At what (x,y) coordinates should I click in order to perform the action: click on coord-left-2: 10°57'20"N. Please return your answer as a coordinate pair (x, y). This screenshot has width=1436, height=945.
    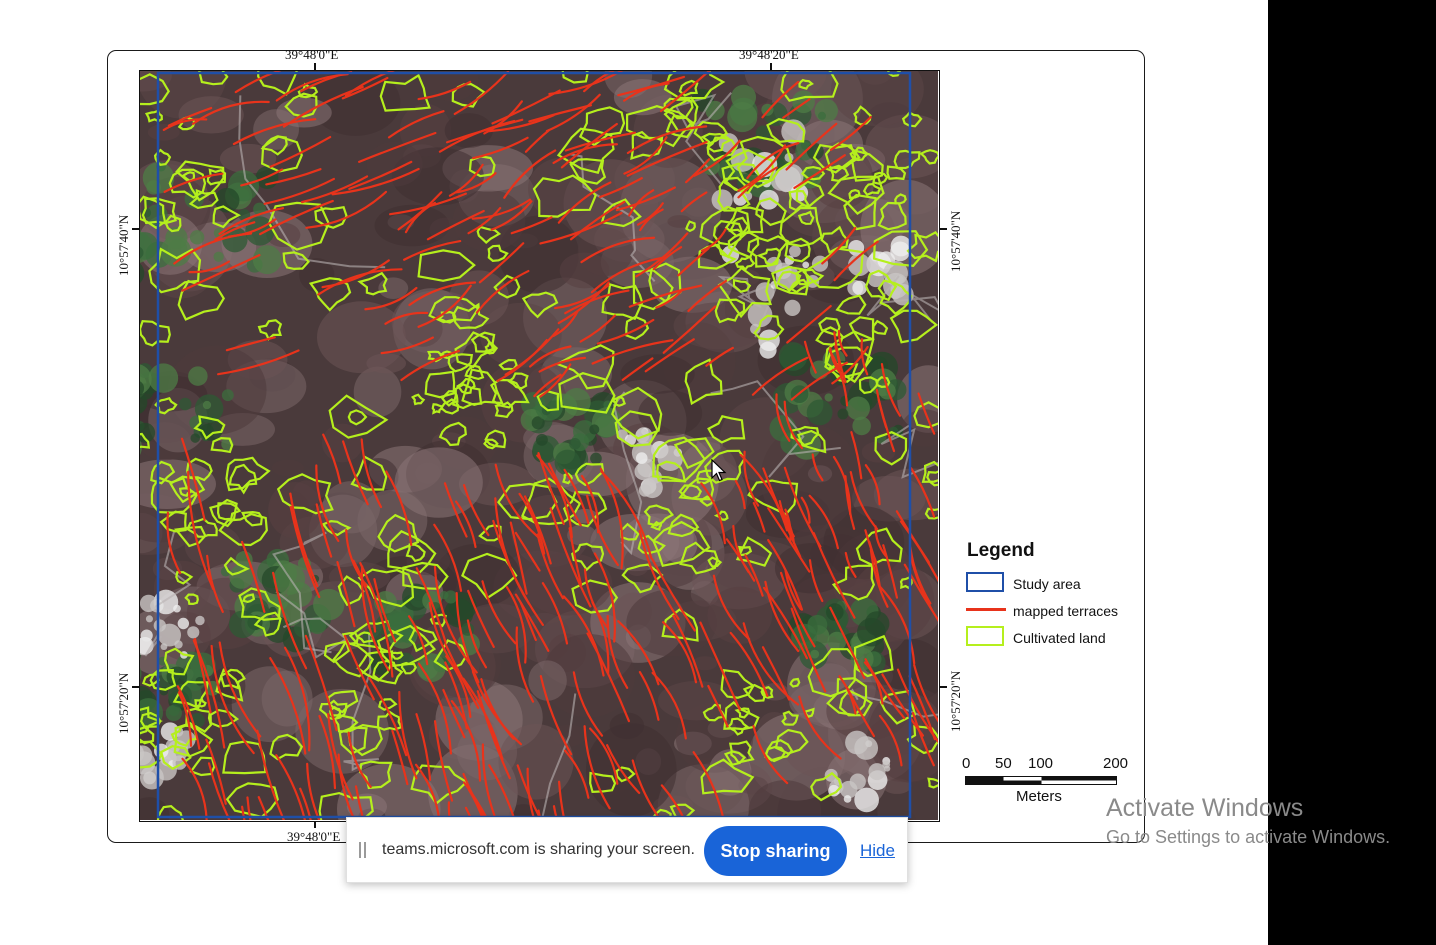
    Looking at the image, I should click on (123, 703).